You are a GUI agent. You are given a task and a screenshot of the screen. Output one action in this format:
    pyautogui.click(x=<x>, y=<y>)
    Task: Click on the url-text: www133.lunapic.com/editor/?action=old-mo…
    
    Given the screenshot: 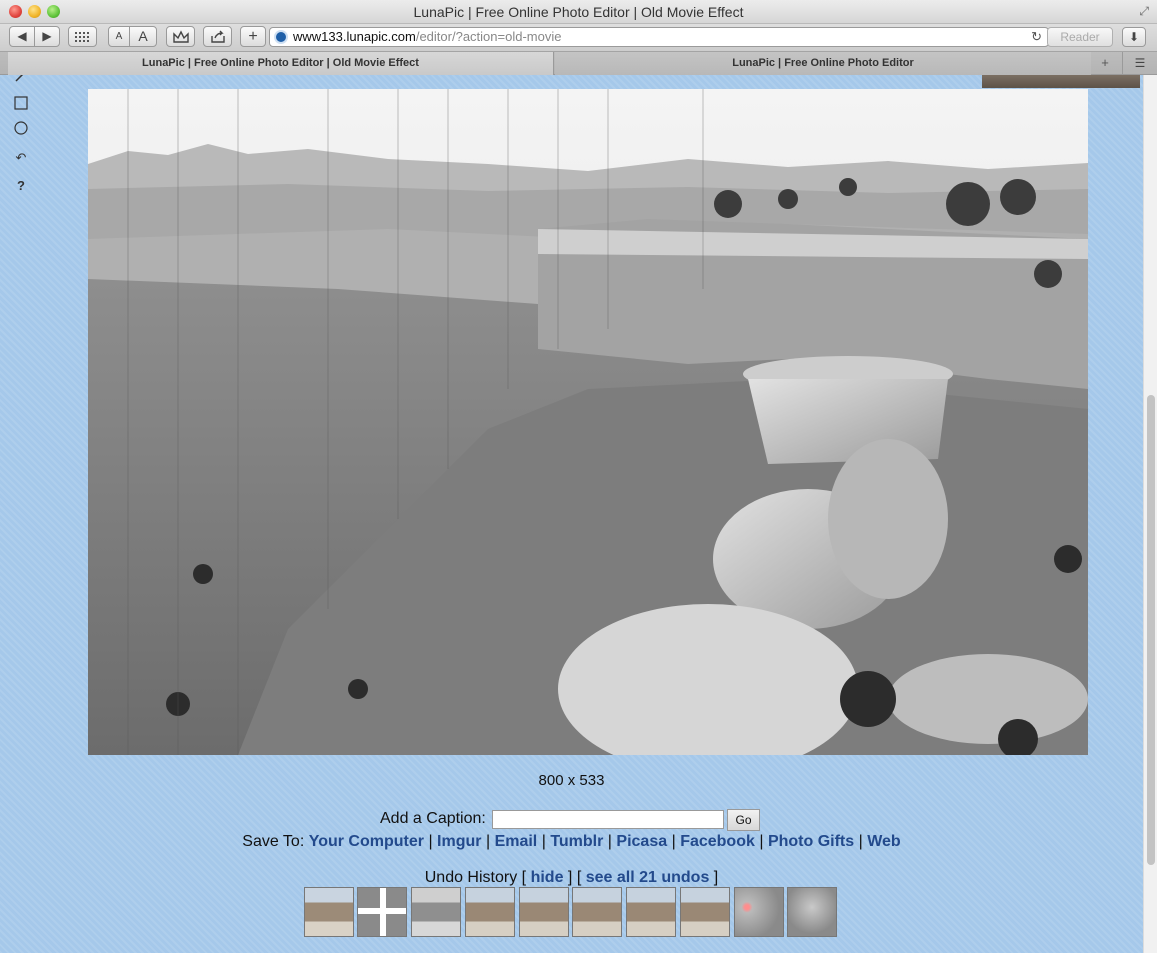 What is the action you would take?
    pyautogui.click(x=427, y=37)
    